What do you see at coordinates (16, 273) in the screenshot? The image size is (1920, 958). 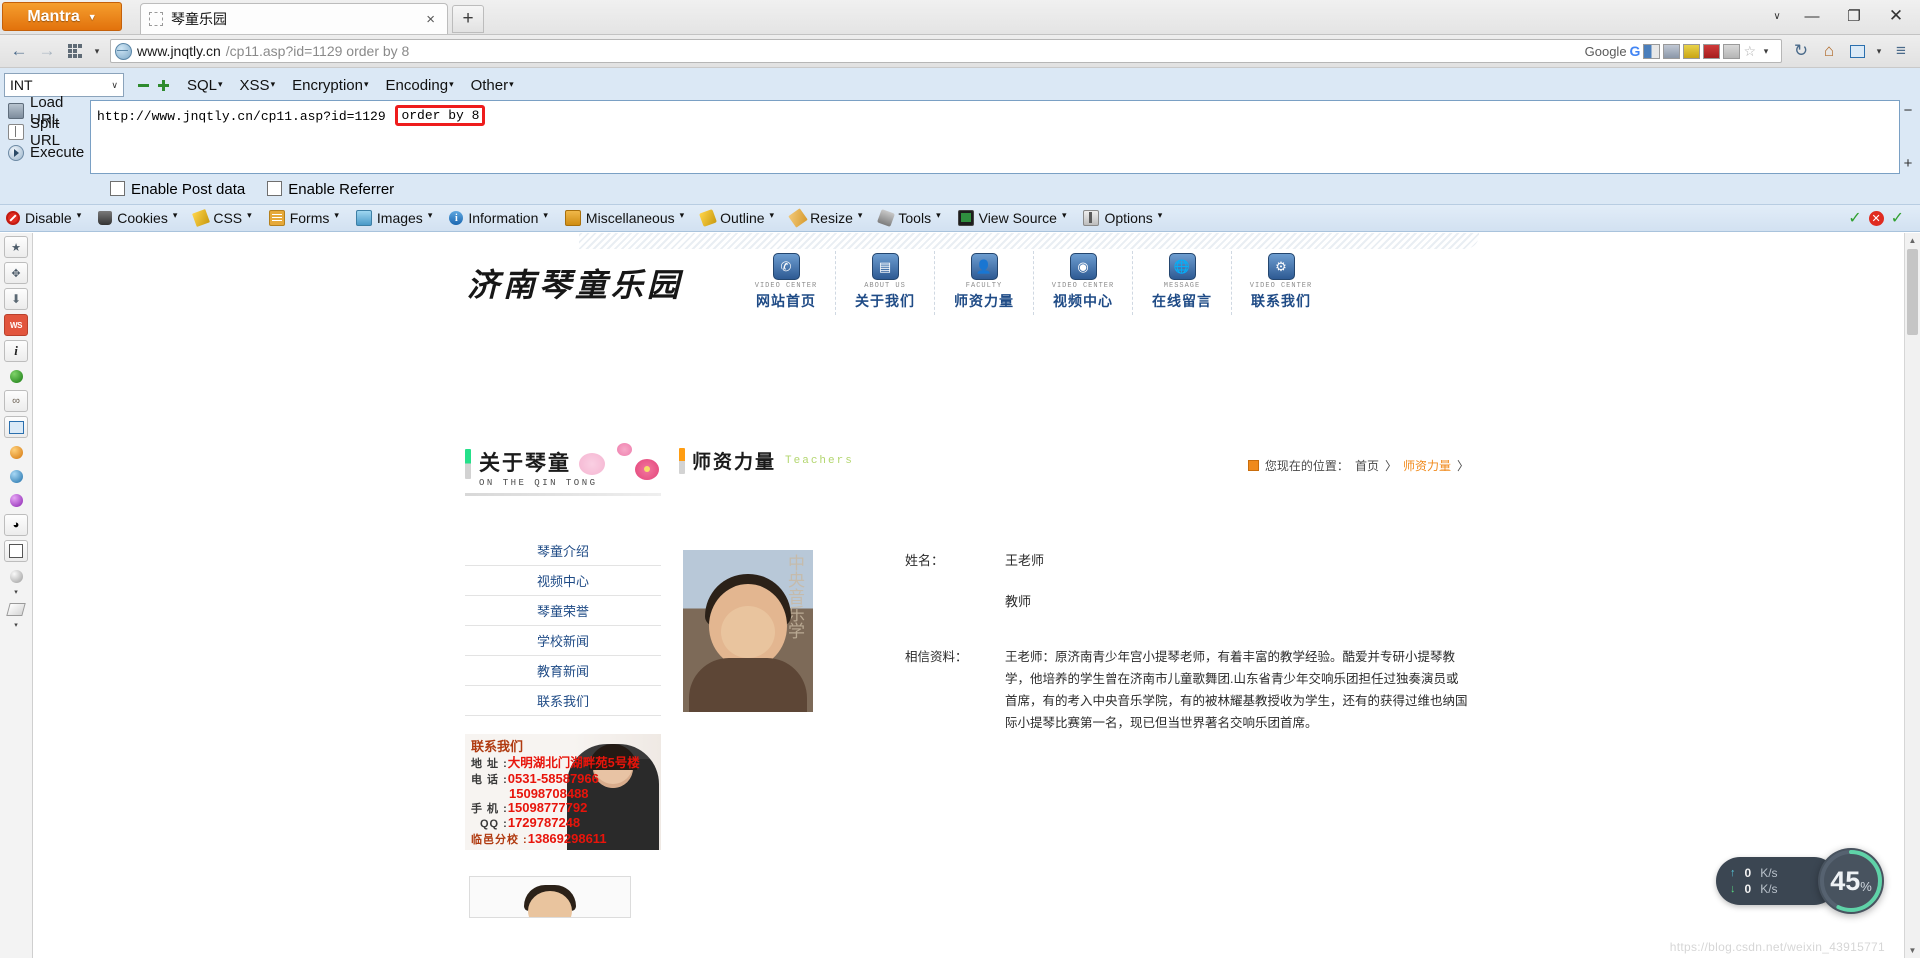 I see `puzzle-addon-icon: ✥` at bounding box center [16, 273].